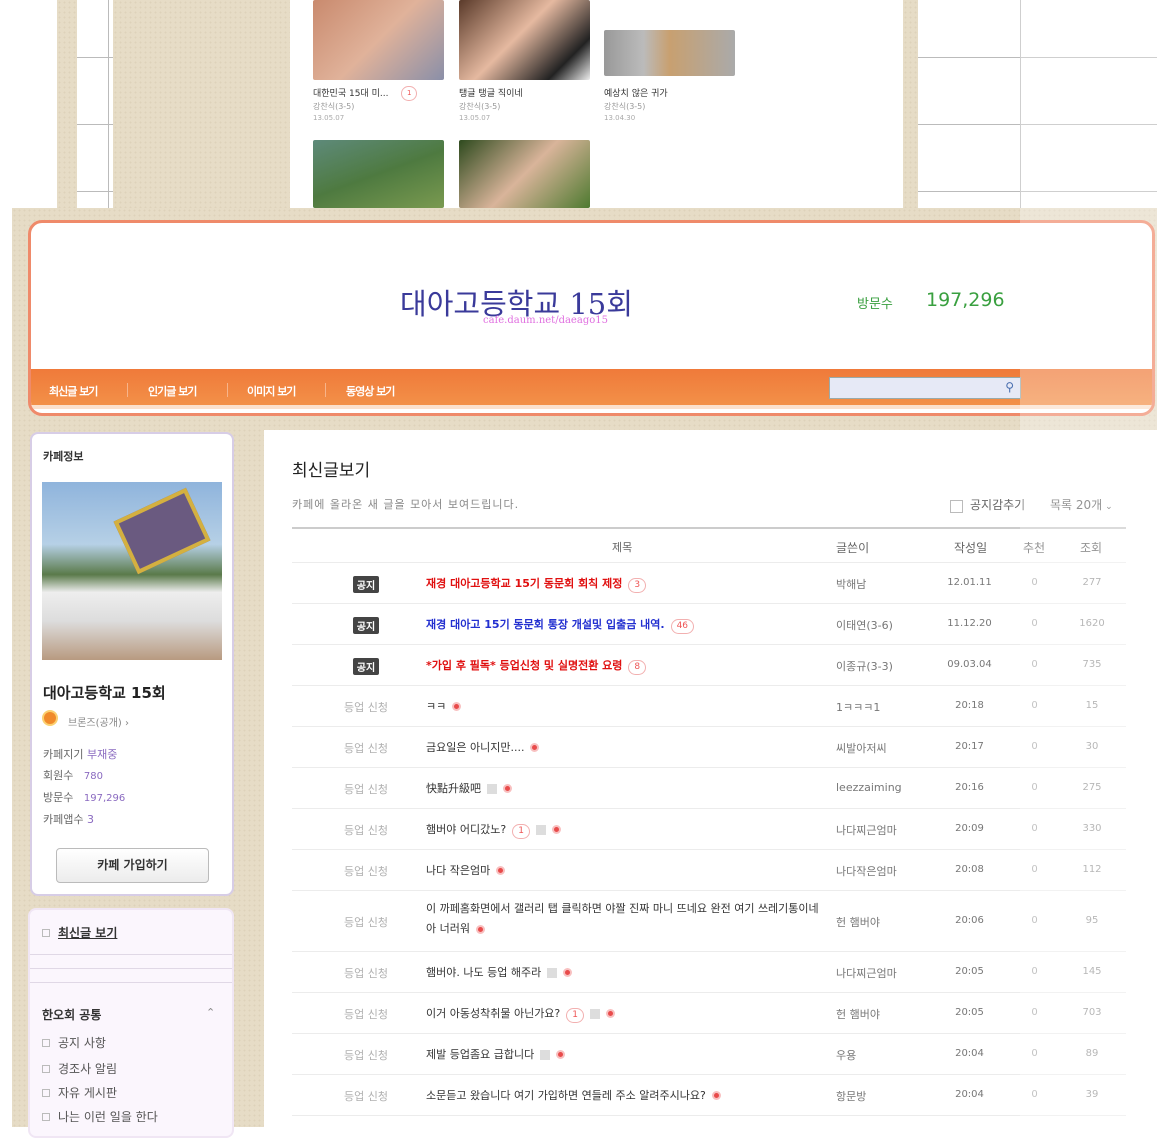  Describe the element at coordinates (682, 626) in the screenshot. I see `comment-count: 46` at that location.